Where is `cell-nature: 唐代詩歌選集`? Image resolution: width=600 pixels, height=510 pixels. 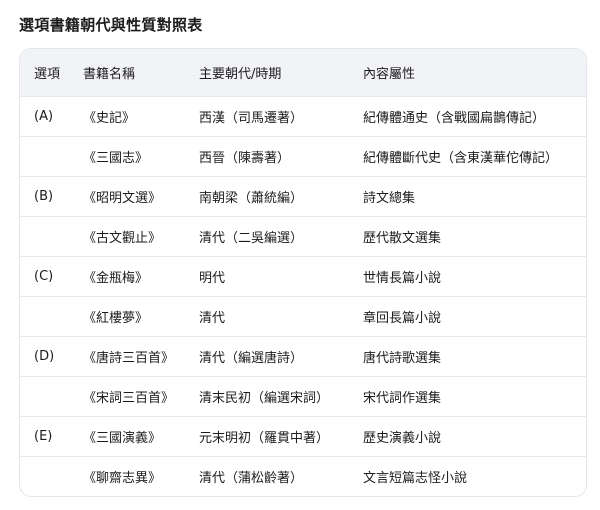 cell-nature: 唐代詩歌選集 is located at coordinates (402, 358).